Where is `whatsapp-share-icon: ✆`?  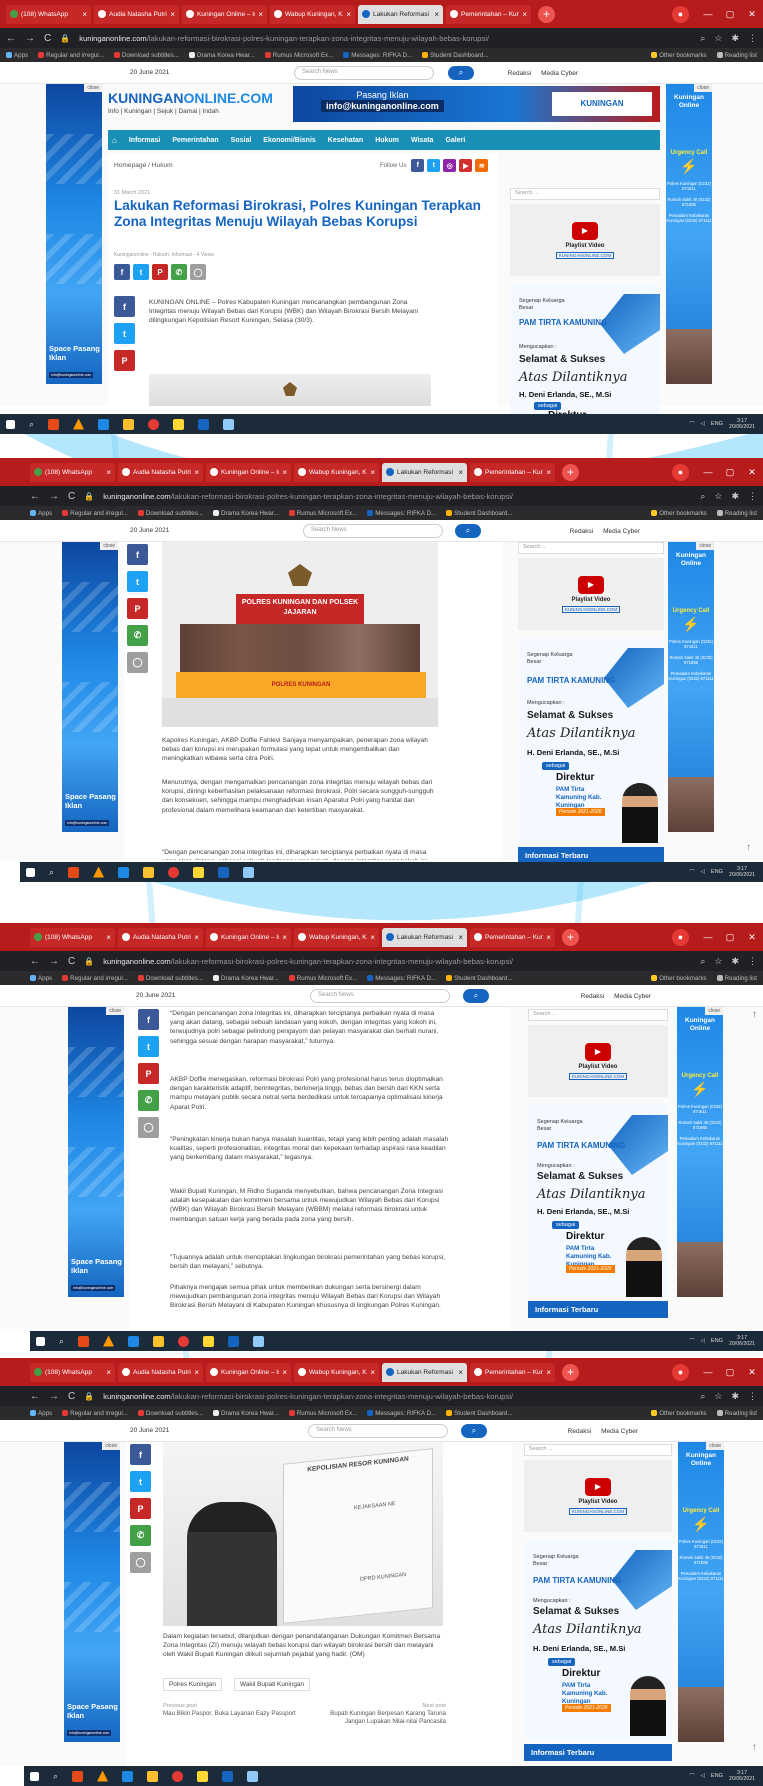
whatsapp-share-icon: ✆ is located at coordinates (179, 272).